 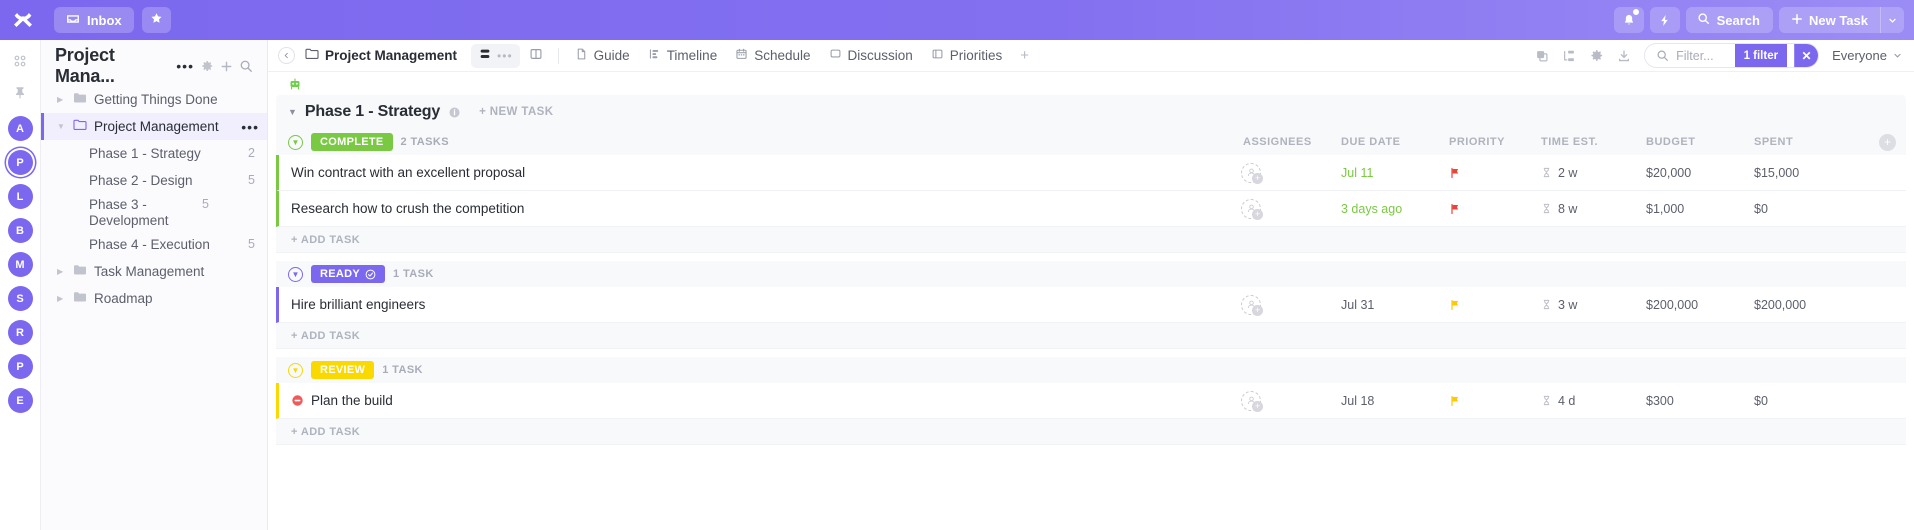 What do you see at coordinates (1395, 209) in the screenshot?
I see `due-date-cell: 3 days ago` at bounding box center [1395, 209].